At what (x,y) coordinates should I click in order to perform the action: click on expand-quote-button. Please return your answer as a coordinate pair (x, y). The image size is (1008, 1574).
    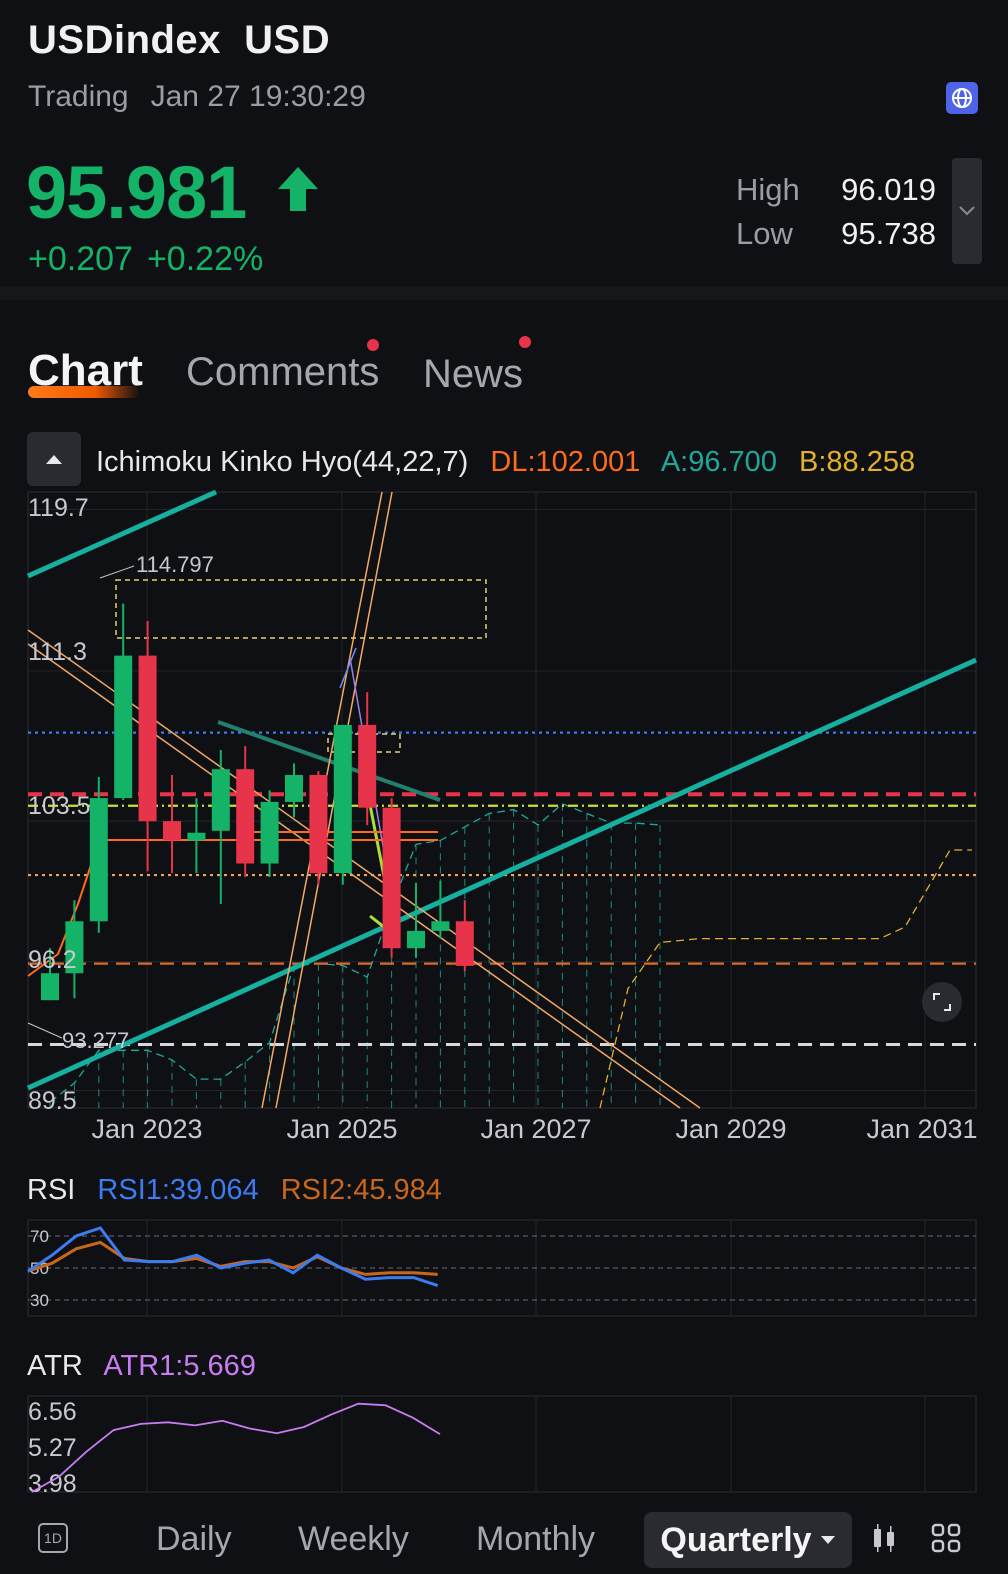
    Looking at the image, I should click on (967, 211).